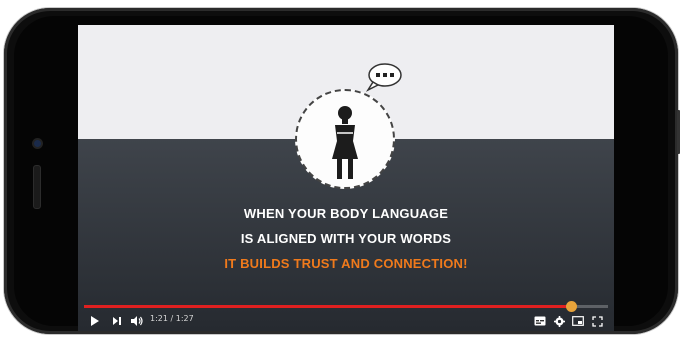 The image size is (684, 340). I want to click on caption-line-1: WHEN YOUR BODY LANGUAGE, so click(346, 213).